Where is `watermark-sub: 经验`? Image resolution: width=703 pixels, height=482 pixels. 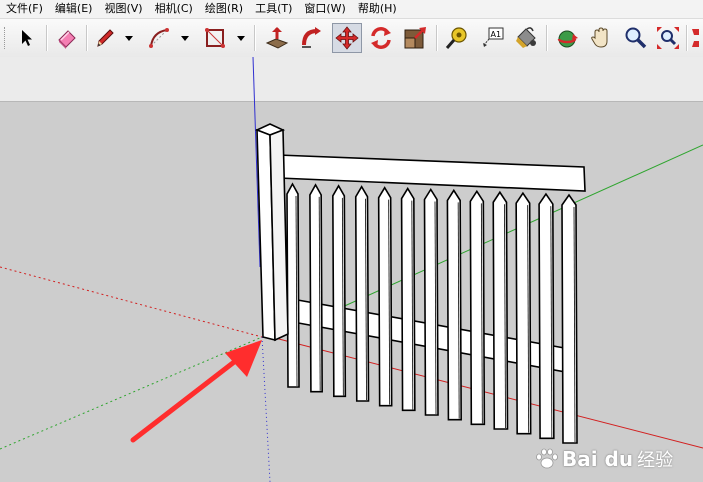 watermark-sub: 经验 is located at coordinates (655, 460).